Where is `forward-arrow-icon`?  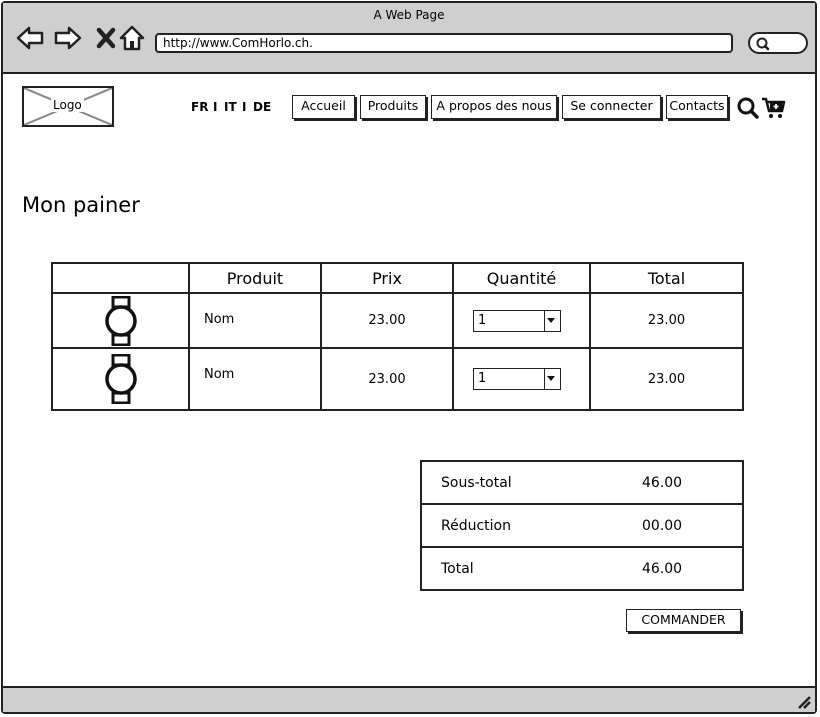
forward-arrow-icon is located at coordinates (68, 38).